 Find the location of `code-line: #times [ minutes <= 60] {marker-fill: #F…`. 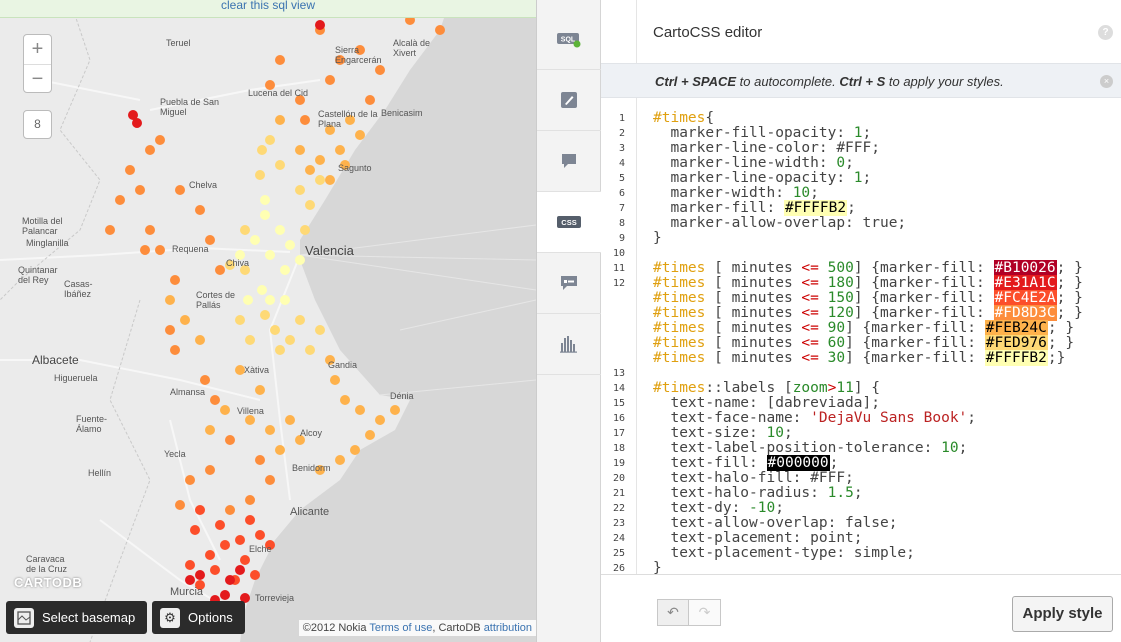

code-line: #times [ minutes <= 60] {marker-fill: #F… is located at coordinates (861, 343).